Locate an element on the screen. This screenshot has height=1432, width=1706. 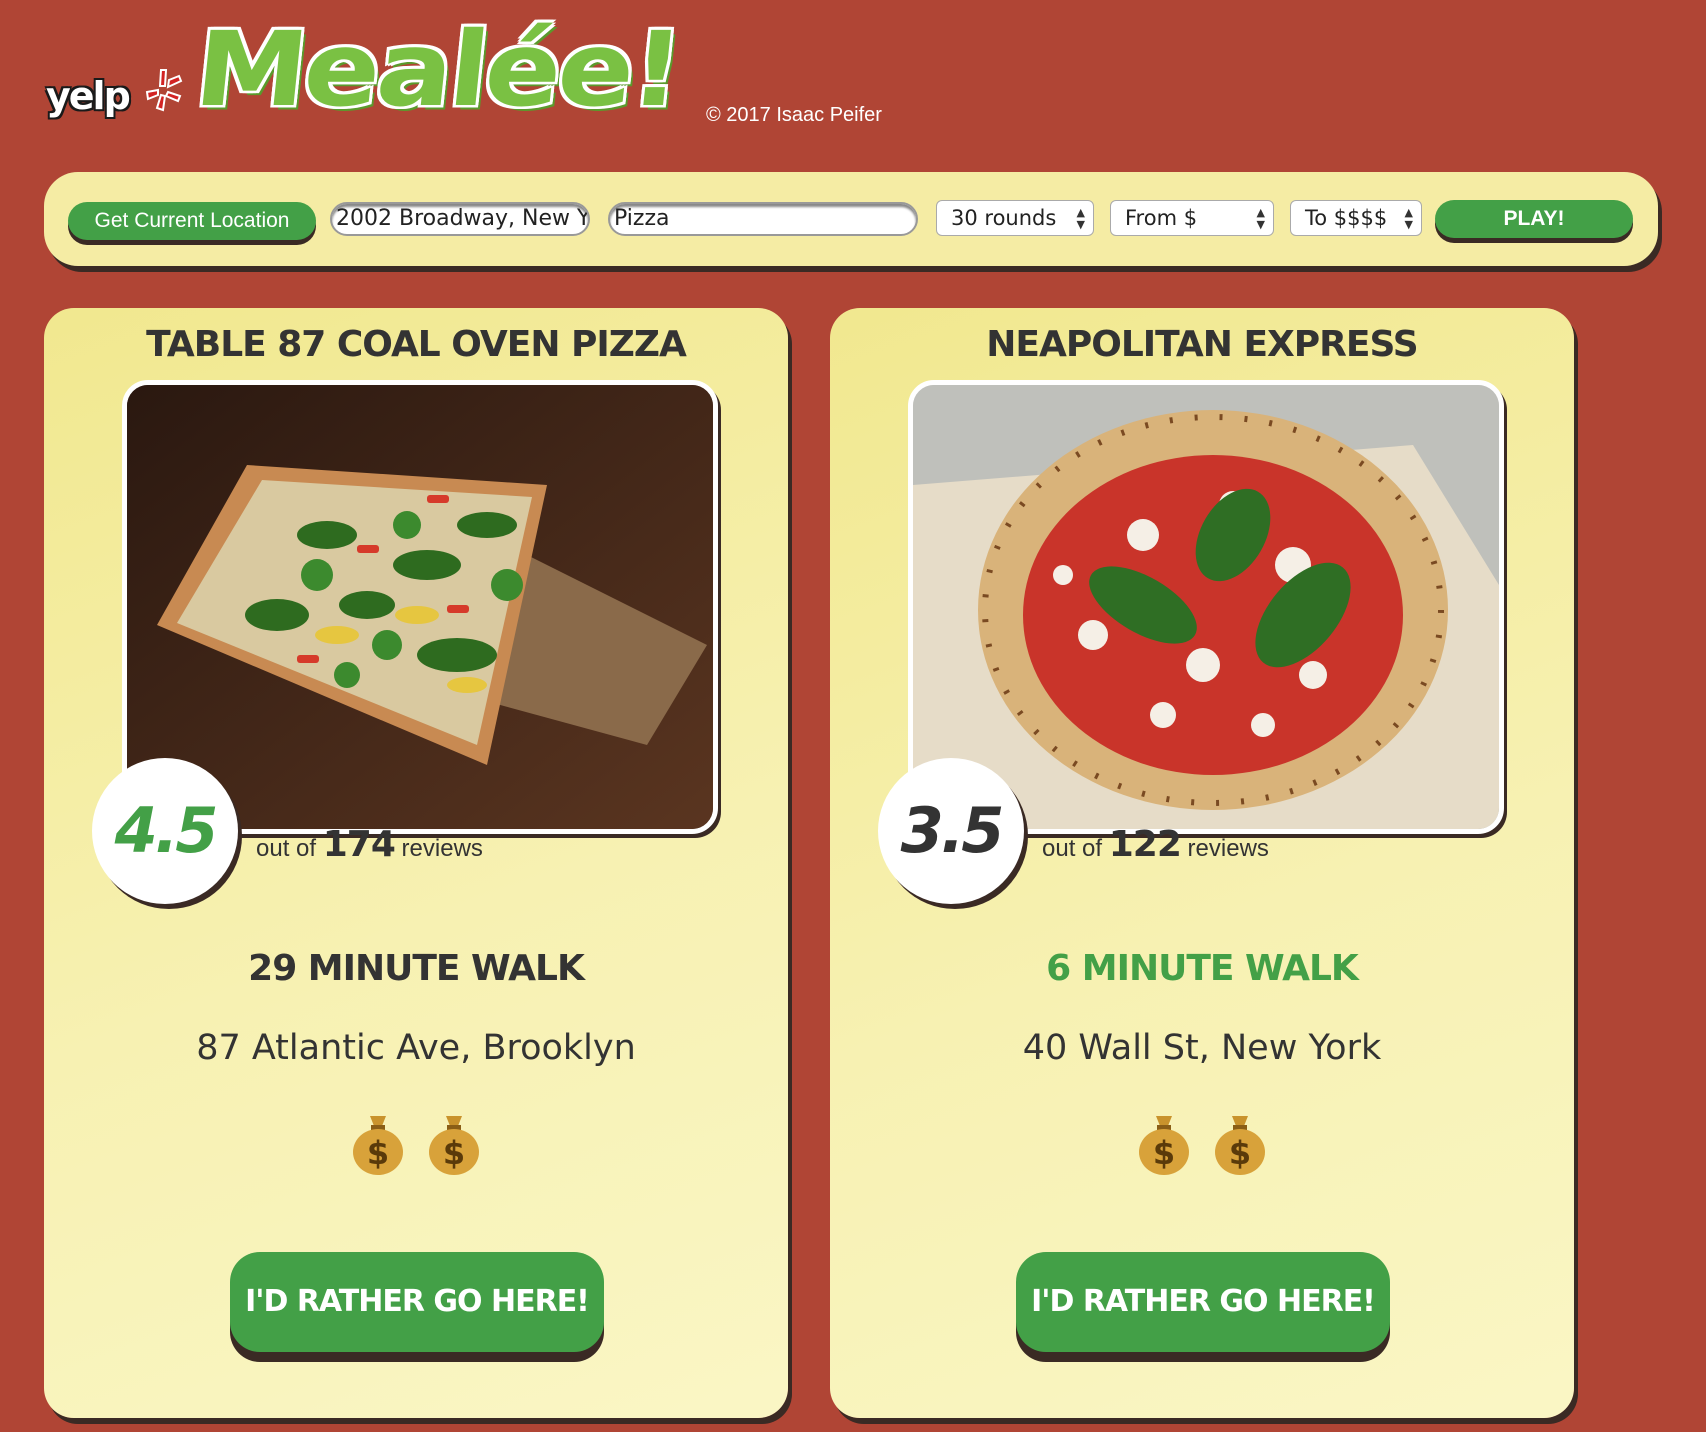
address-input: 2002 Broadway, New Yo is located at coordinates (460, 219).